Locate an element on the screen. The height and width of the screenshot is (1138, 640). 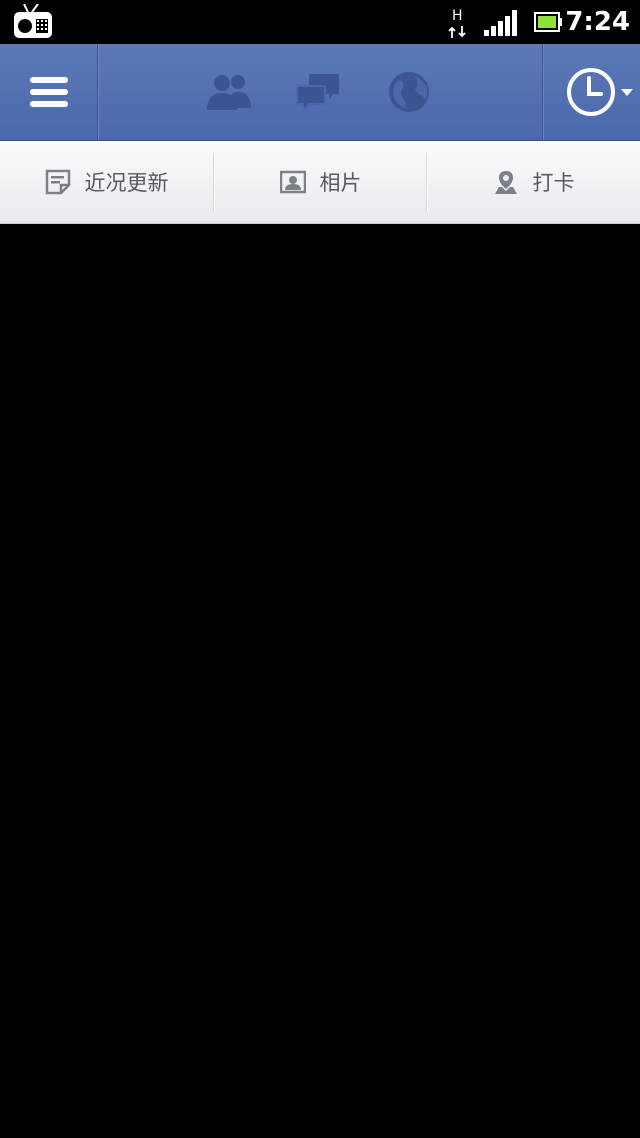
network-type-text: H is located at coordinates (457, 16).